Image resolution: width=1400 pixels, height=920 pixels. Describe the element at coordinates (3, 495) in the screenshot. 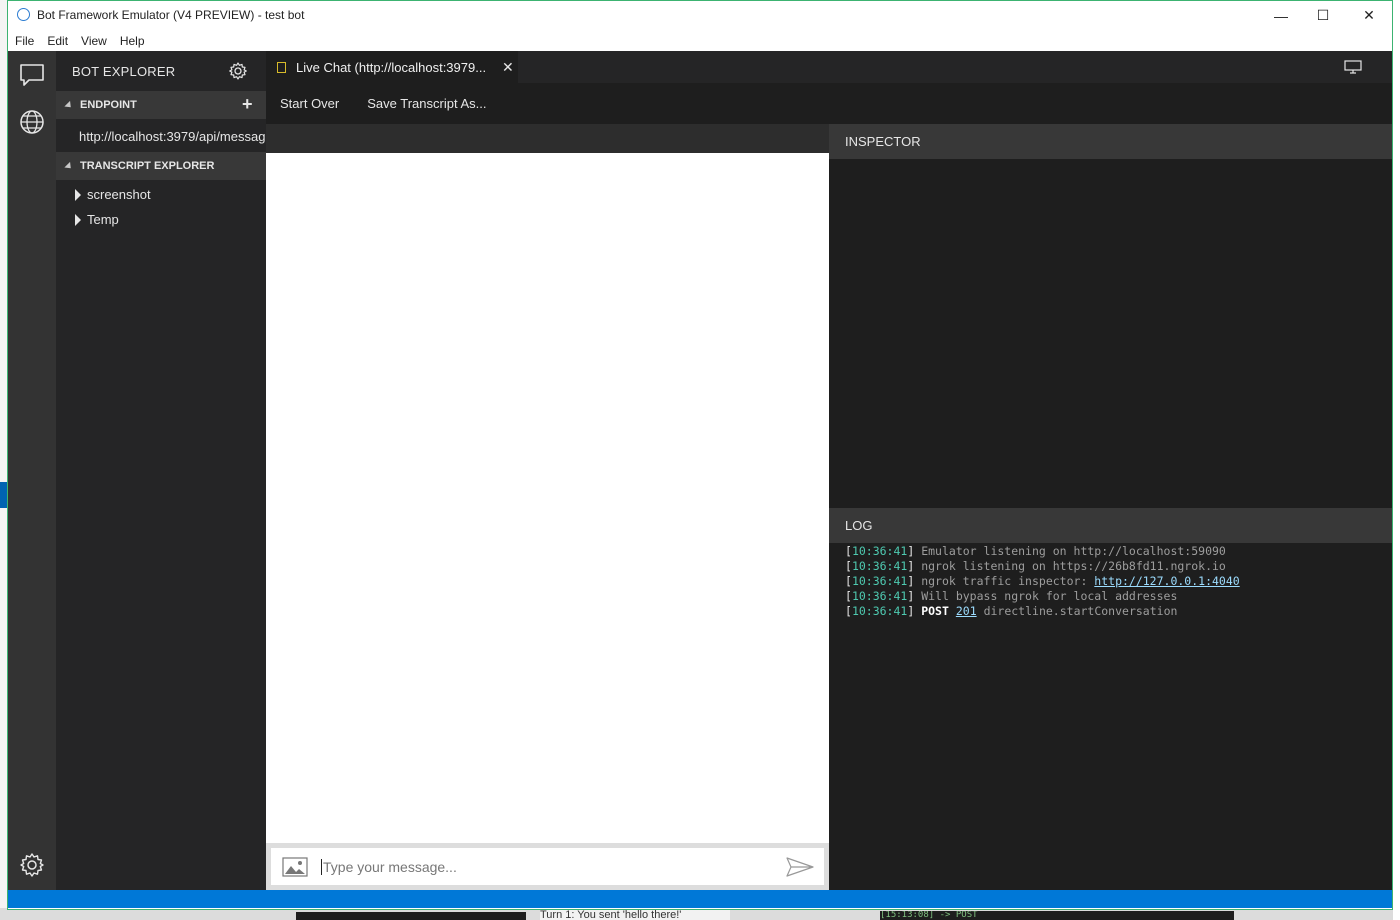

I see `background-window-fragment` at that location.